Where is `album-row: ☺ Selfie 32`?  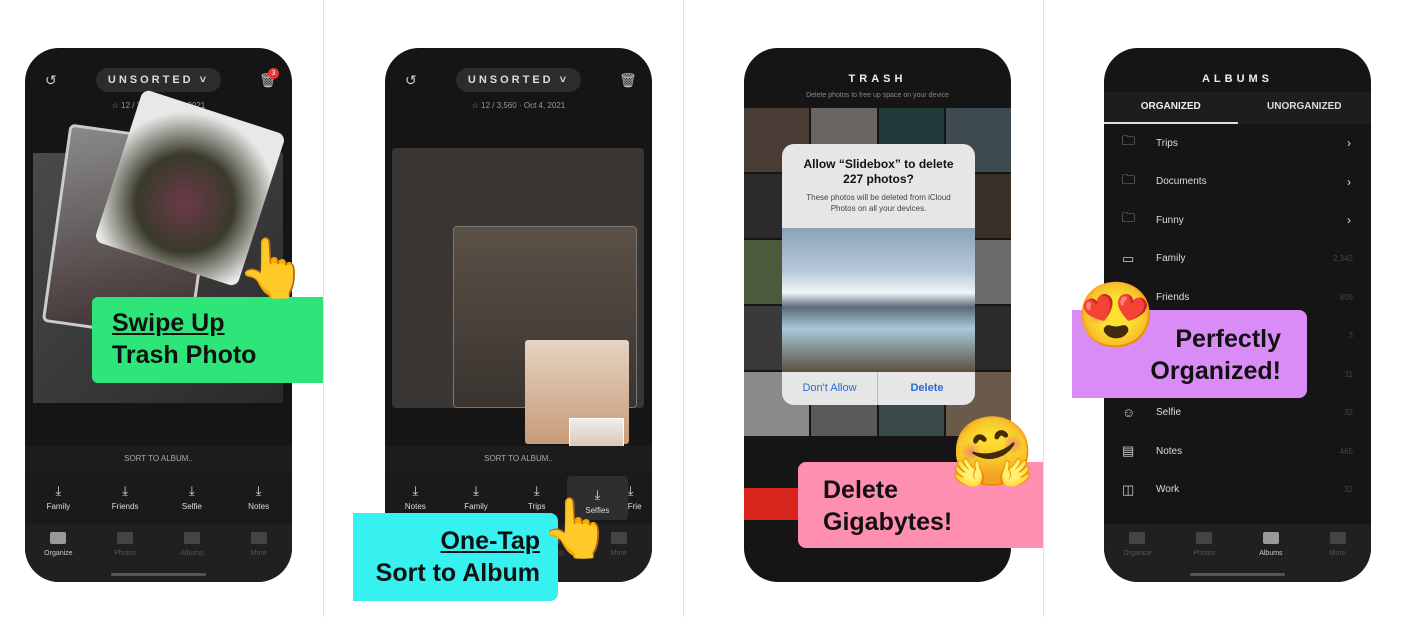 album-row: ☺ Selfie 32 is located at coordinates (1237, 413).